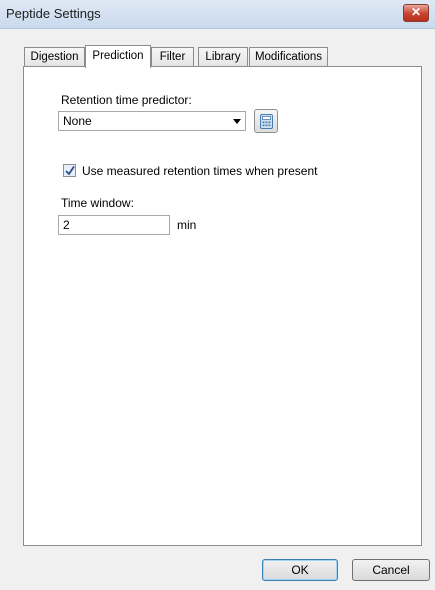 This screenshot has width=435, height=590. I want to click on retention-predictor-value: None, so click(77, 121).